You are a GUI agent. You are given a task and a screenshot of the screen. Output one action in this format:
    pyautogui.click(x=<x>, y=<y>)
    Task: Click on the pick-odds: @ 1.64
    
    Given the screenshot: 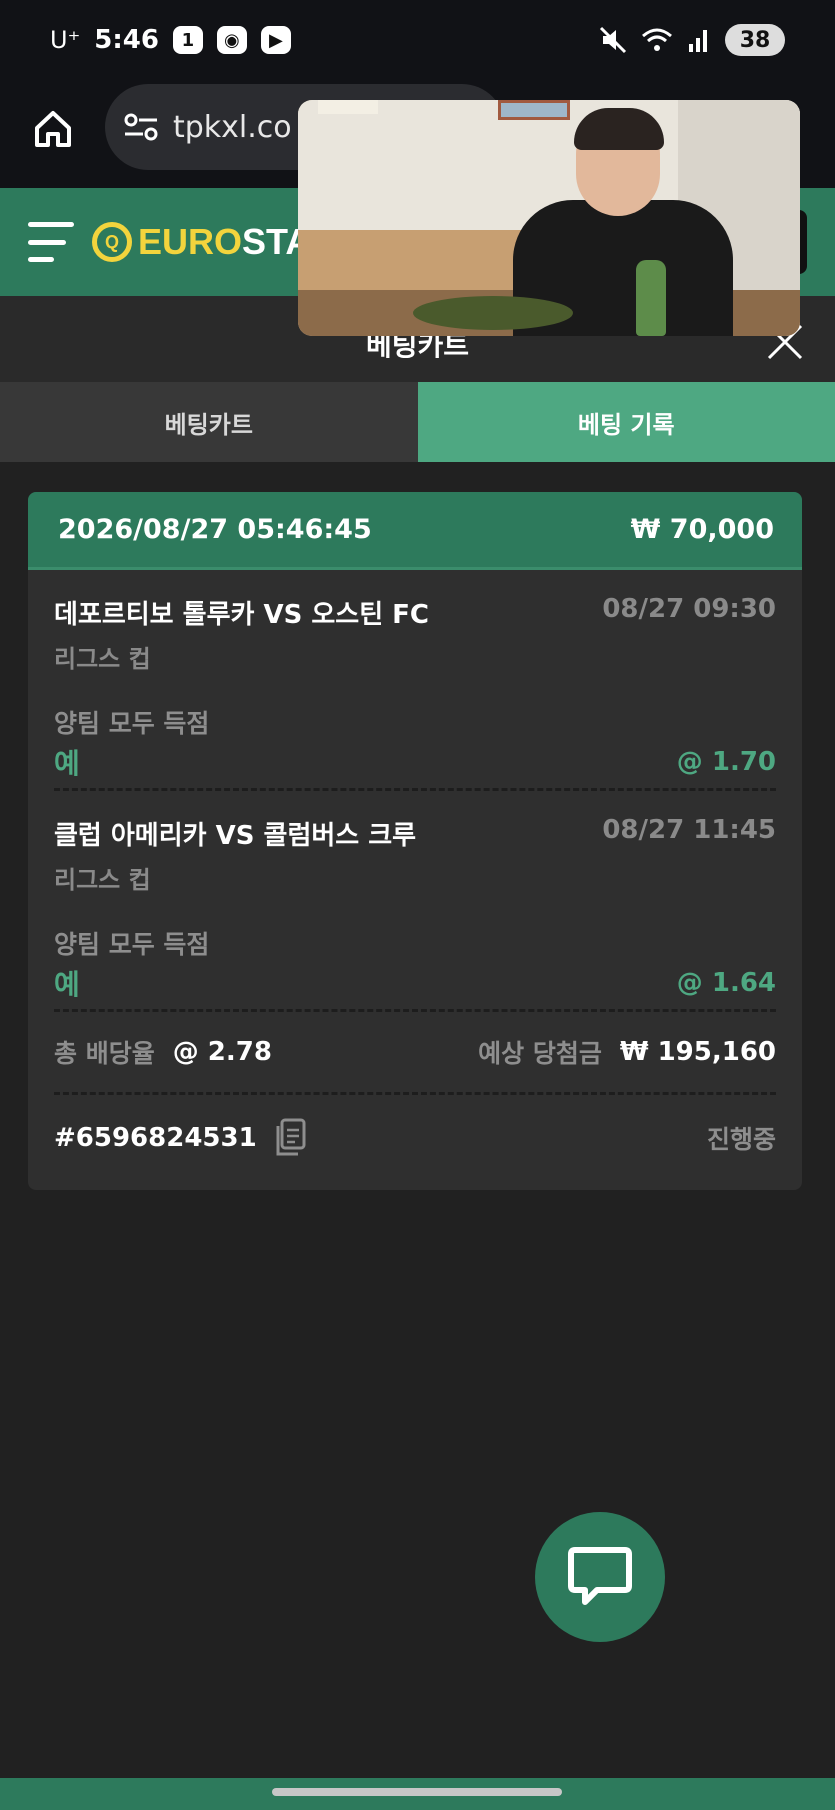 What is the action you would take?
    pyautogui.click(x=726, y=983)
    